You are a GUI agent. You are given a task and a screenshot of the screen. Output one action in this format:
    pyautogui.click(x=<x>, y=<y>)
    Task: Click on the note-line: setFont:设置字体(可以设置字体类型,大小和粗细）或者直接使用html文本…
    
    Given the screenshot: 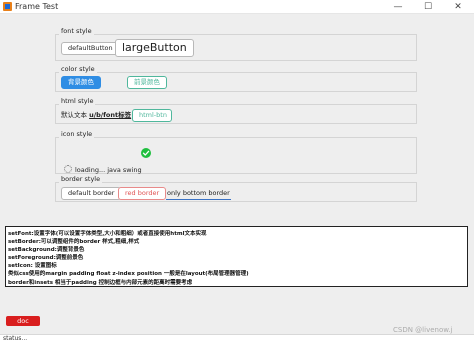 What is the action you would take?
    pyautogui.click(x=107, y=234)
    